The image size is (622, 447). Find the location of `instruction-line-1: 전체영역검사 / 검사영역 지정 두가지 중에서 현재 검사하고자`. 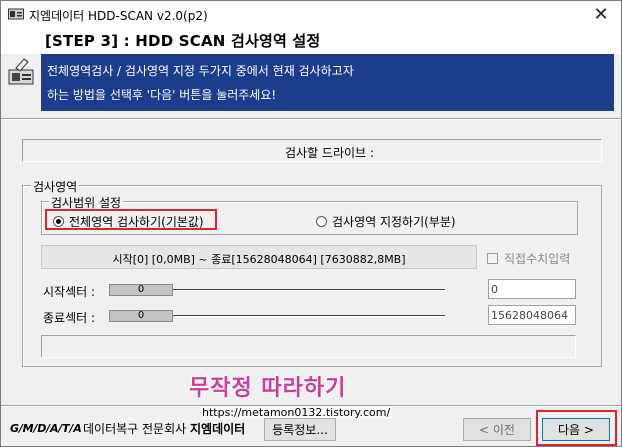

instruction-line-1: 전체영역검사 / 검사영역 지정 두가지 중에서 현재 검사하고자 is located at coordinates (200, 71).